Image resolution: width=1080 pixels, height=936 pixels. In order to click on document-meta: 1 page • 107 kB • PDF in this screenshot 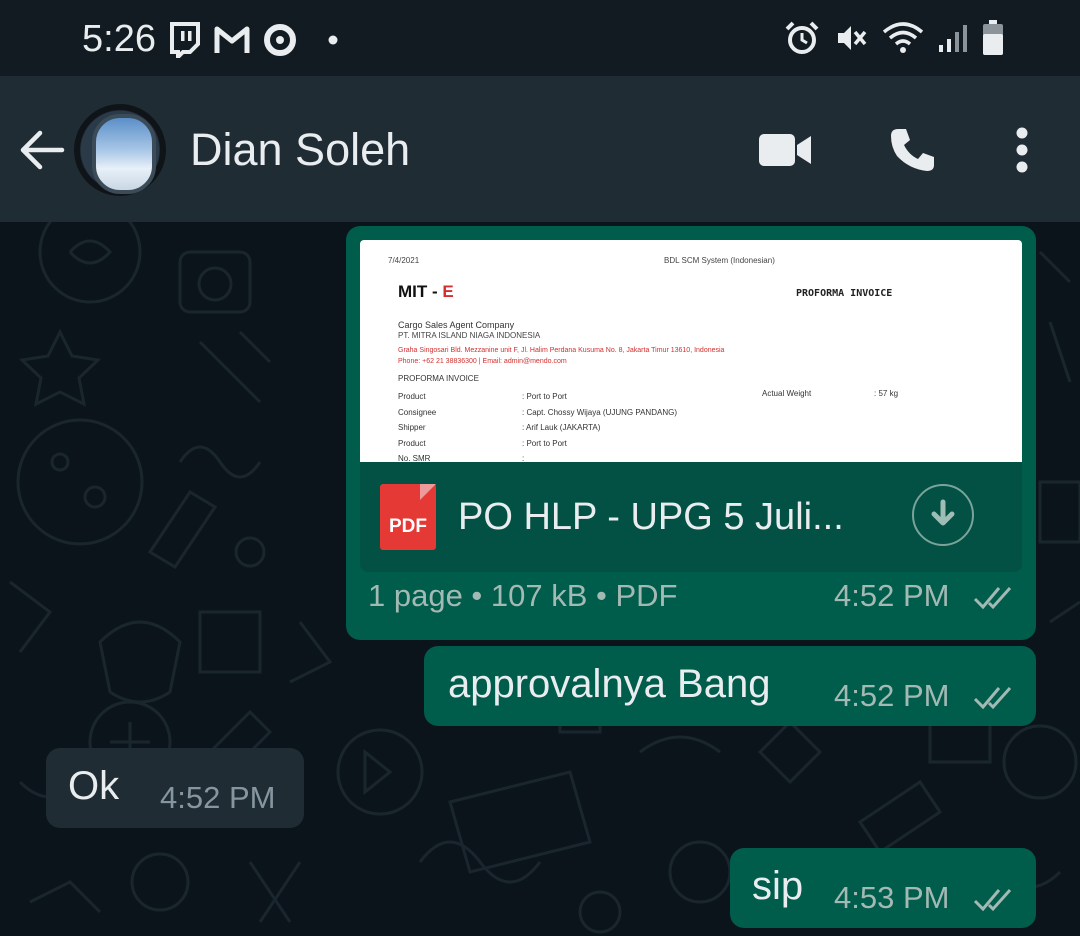, I will do `click(523, 595)`.